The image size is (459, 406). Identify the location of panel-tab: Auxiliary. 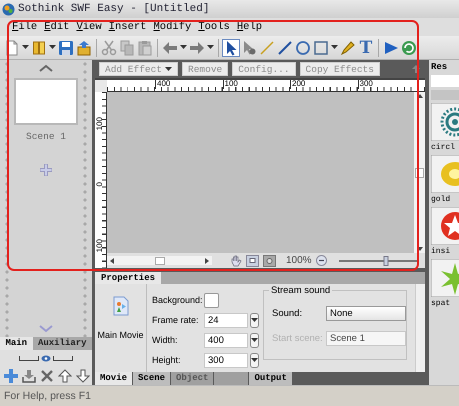
(62, 343).